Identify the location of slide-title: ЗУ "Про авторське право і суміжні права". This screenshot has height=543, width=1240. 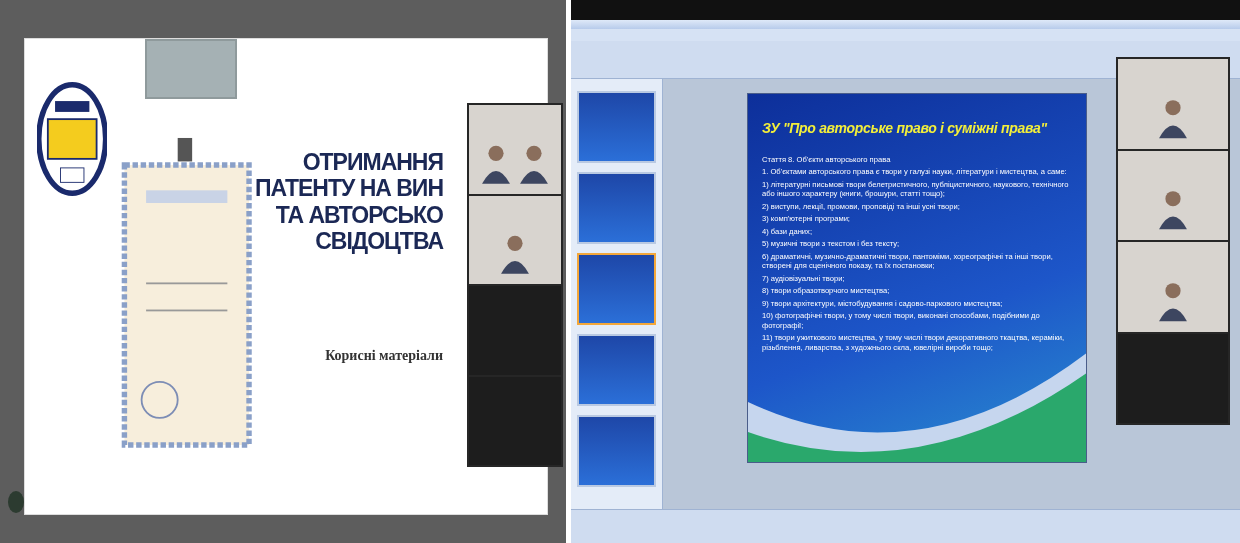
(905, 128).